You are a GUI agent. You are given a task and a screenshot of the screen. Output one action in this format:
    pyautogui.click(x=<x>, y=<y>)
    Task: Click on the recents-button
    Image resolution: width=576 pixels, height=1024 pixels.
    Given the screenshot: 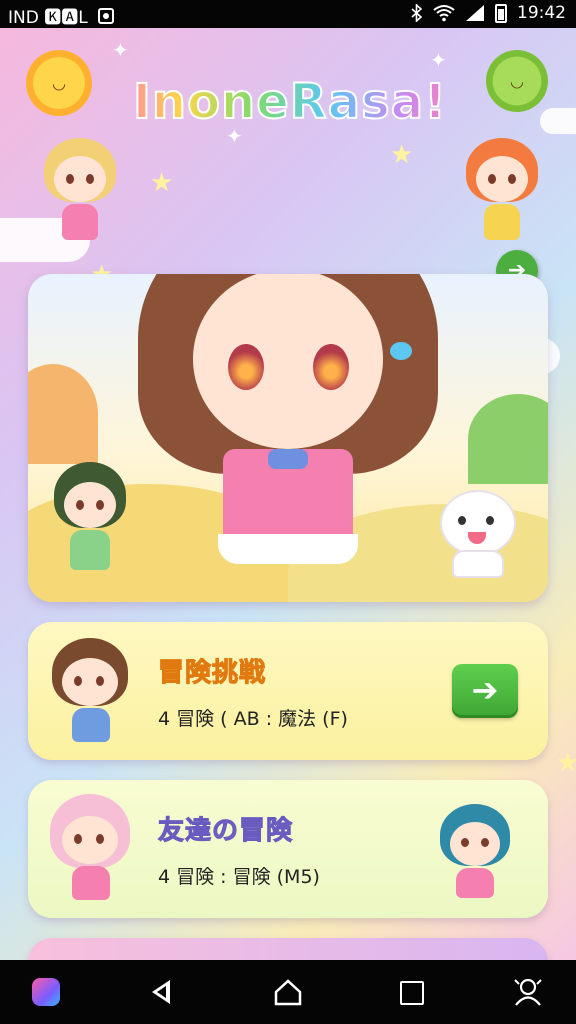 What is the action you would take?
    pyautogui.click(x=412, y=992)
    